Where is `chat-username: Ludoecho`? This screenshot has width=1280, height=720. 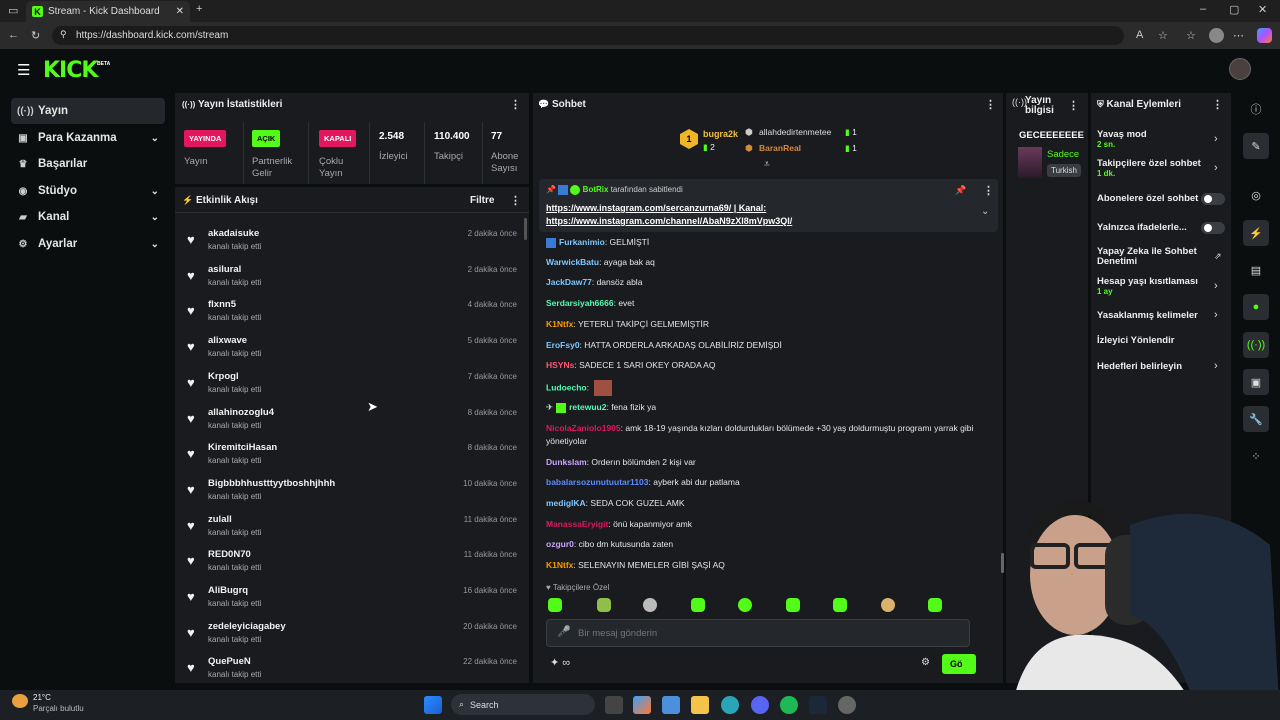 chat-username: Ludoecho is located at coordinates (566, 387).